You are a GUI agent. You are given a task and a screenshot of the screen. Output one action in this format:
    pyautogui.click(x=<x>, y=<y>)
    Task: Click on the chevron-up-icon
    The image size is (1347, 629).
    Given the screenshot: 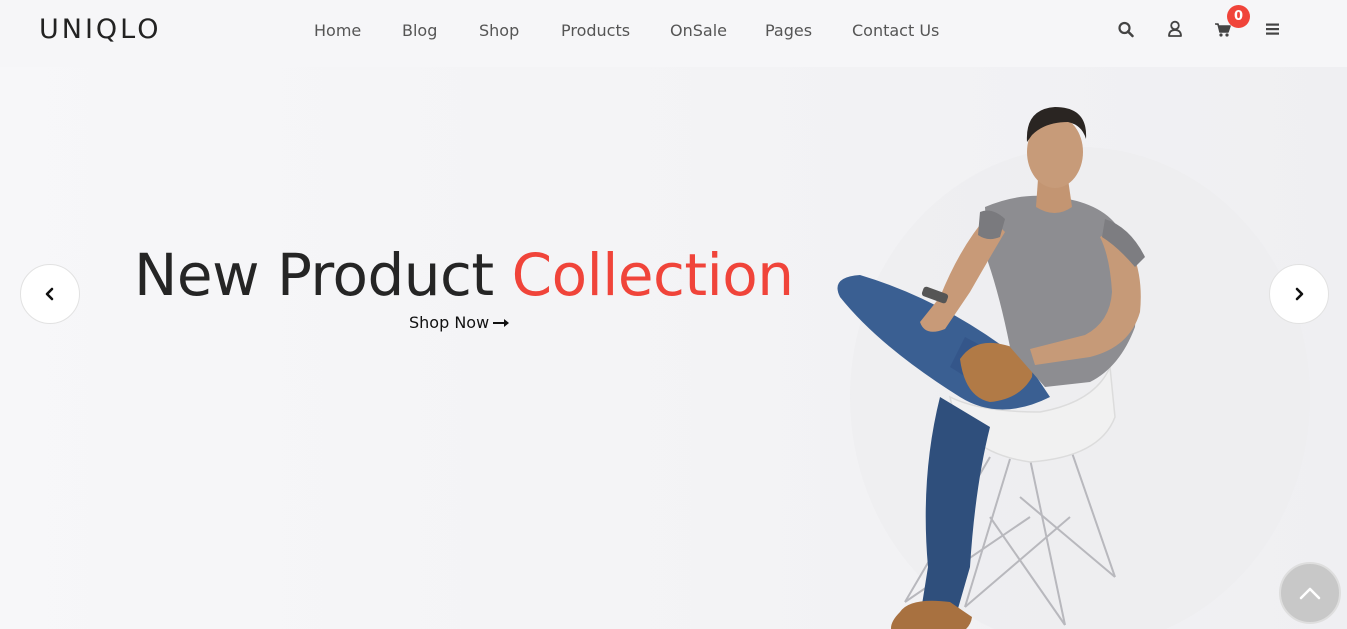 What is the action you would take?
    pyautogui.click(x=1310, y=593)
    